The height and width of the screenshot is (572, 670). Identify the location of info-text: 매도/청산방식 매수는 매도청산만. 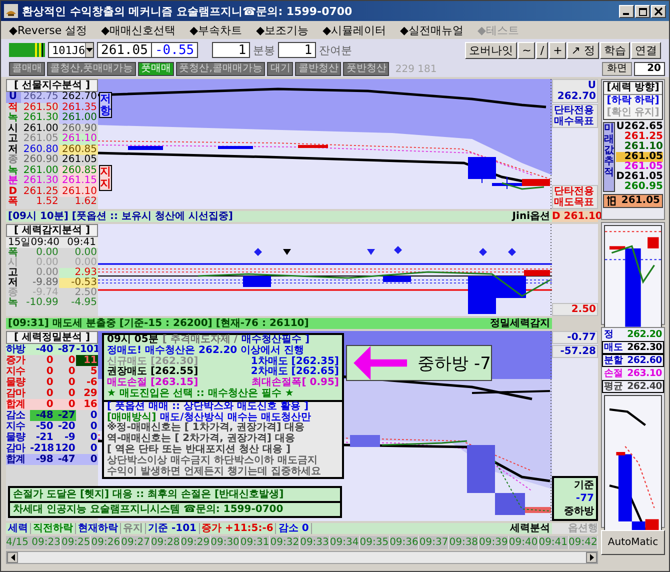
(235, 417).